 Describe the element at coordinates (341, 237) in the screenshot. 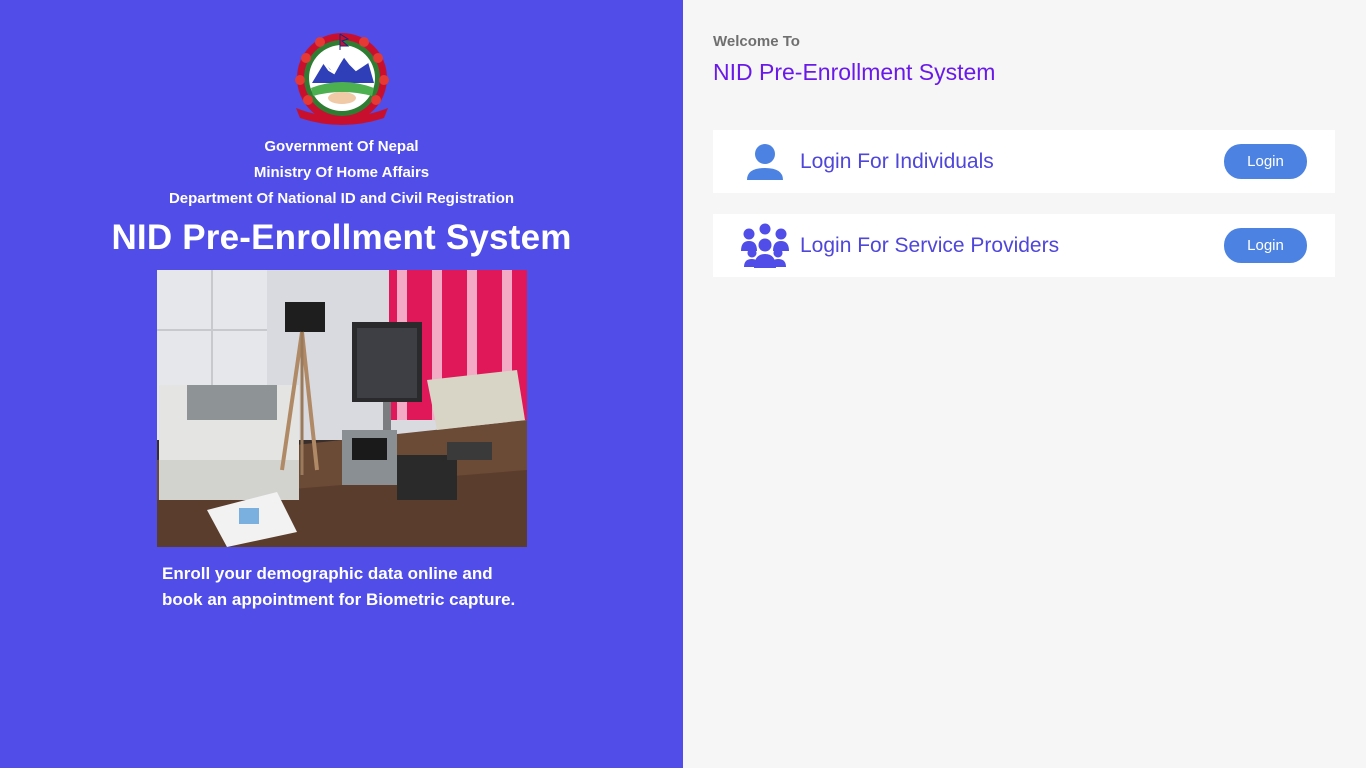

I see `left-page-title: NID Pre-Enrollment System` at that location.